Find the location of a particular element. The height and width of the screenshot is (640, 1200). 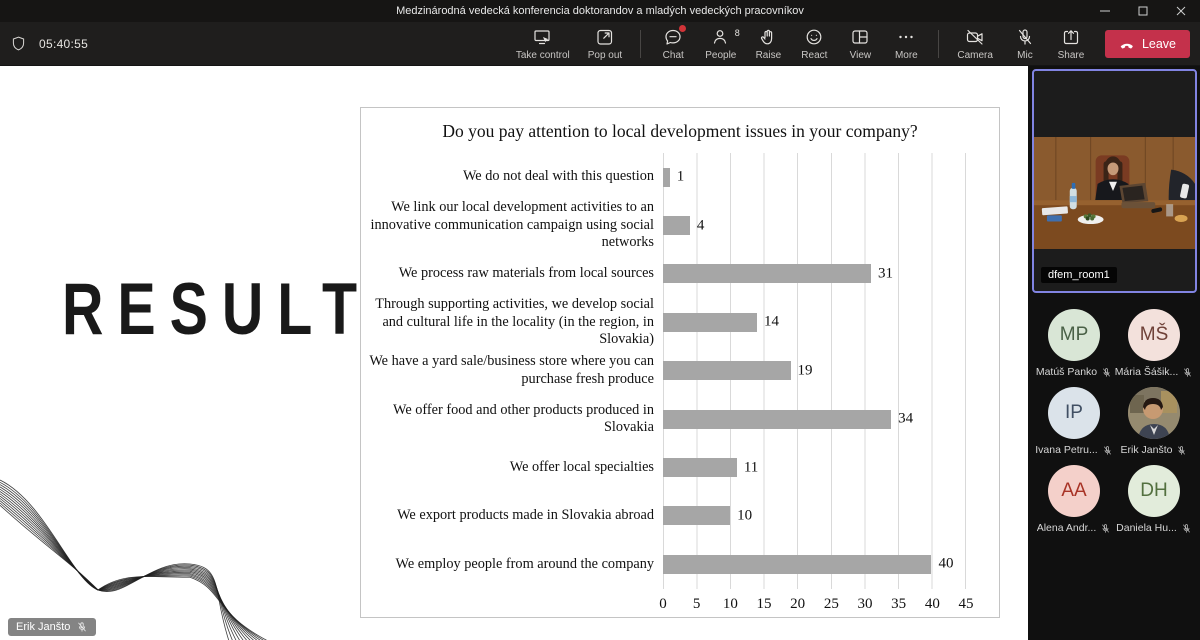

chart-row: We do not deal with this question 1 is located at coordinates (663, 177).